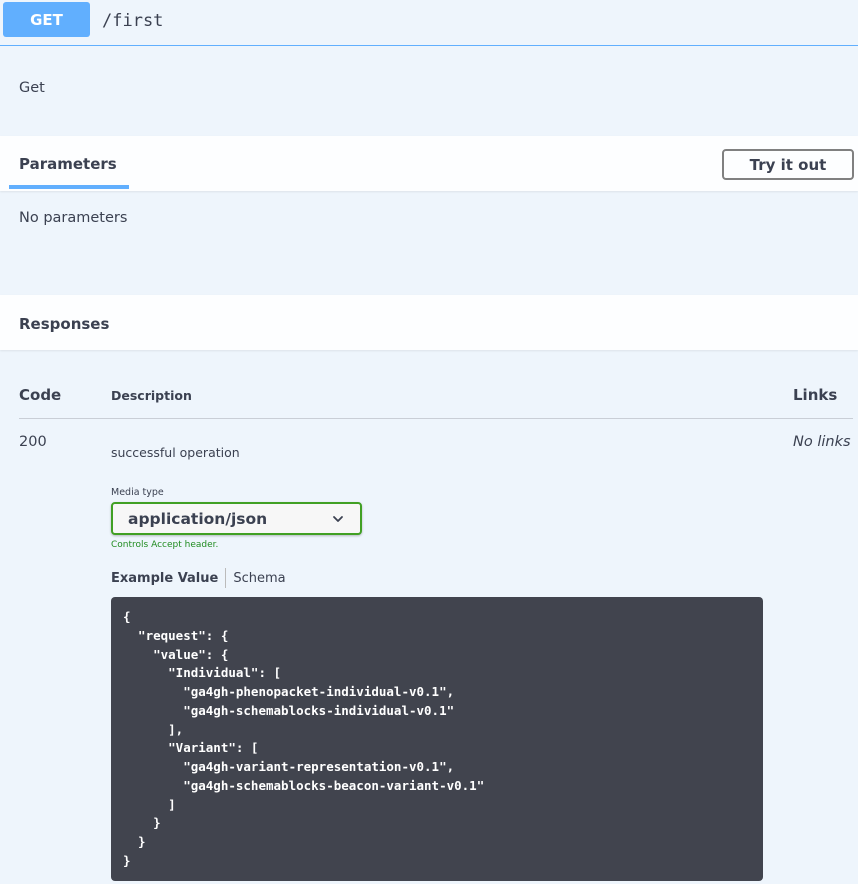 The height and width of the screenshot is (884, 858). I want to click on column-header-code: Code, so click(40, 395).